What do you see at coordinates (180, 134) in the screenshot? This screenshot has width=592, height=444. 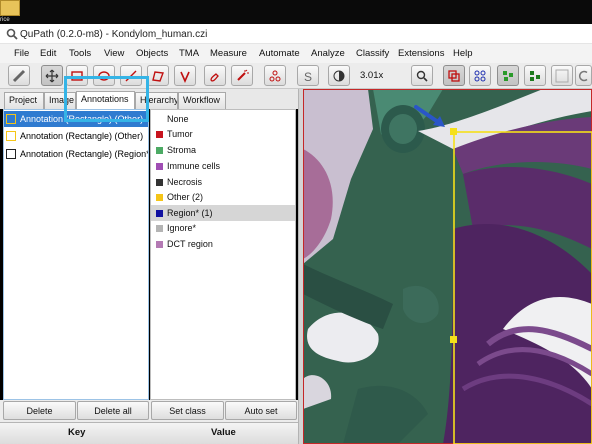 I see `class-label: Tumor` at bounding box center [180, 134].